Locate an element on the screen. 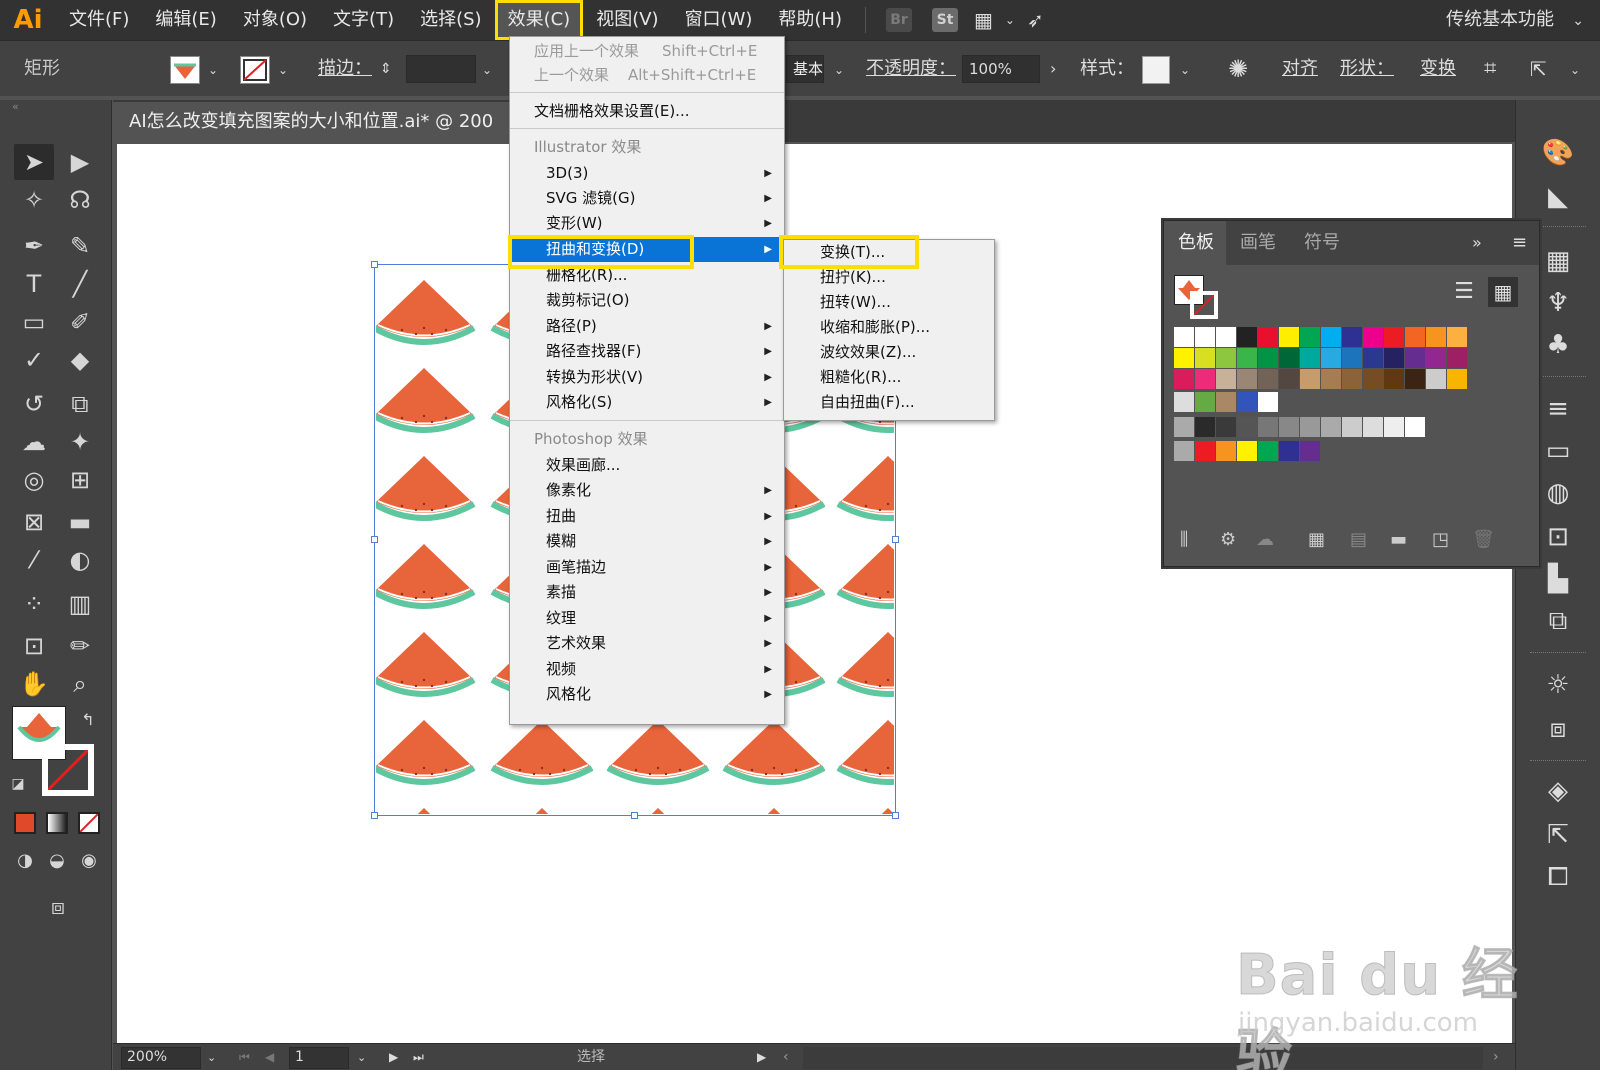 The height and width of the screenshot is (1070, 1600). last-artboard-icon: ⏭ is located at coordinates (418, 1057).